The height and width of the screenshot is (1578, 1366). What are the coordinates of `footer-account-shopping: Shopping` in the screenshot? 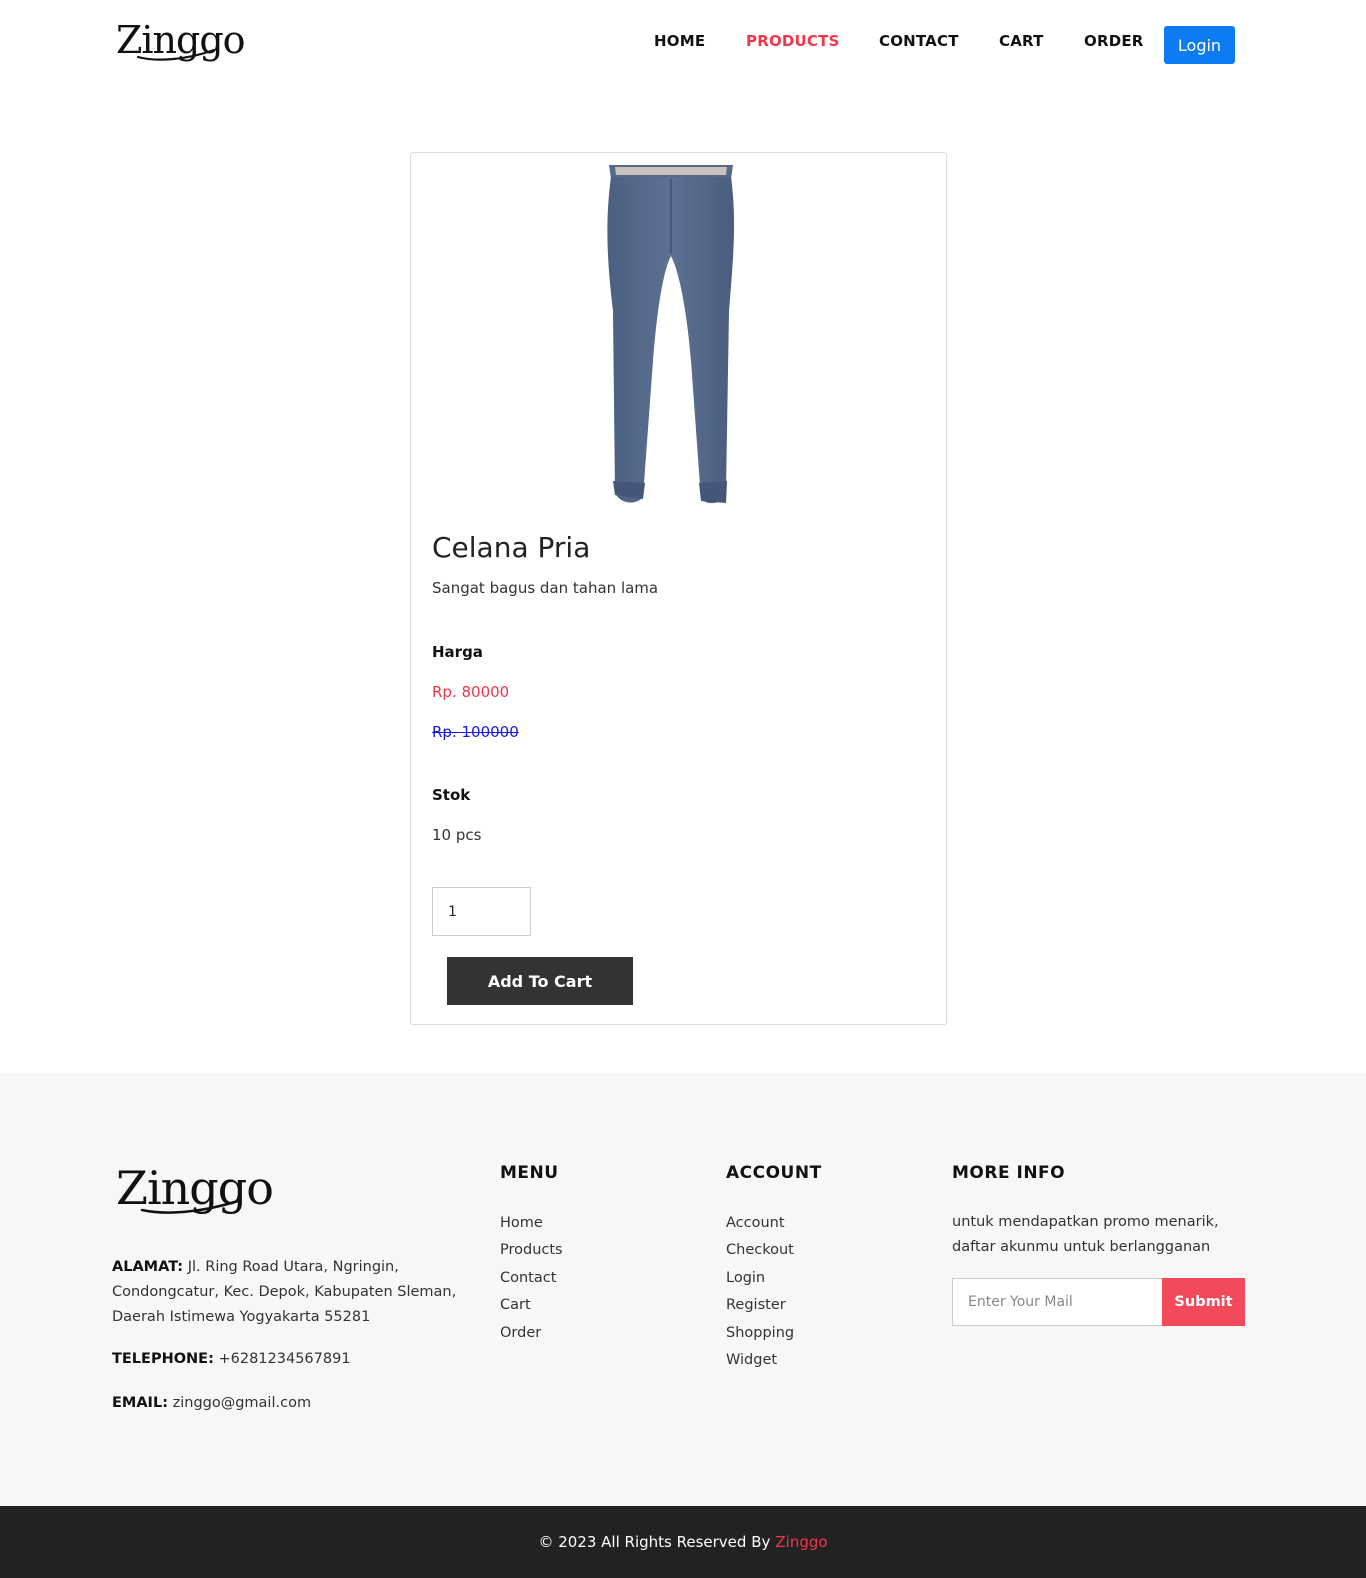 It's located at (760, 1338).